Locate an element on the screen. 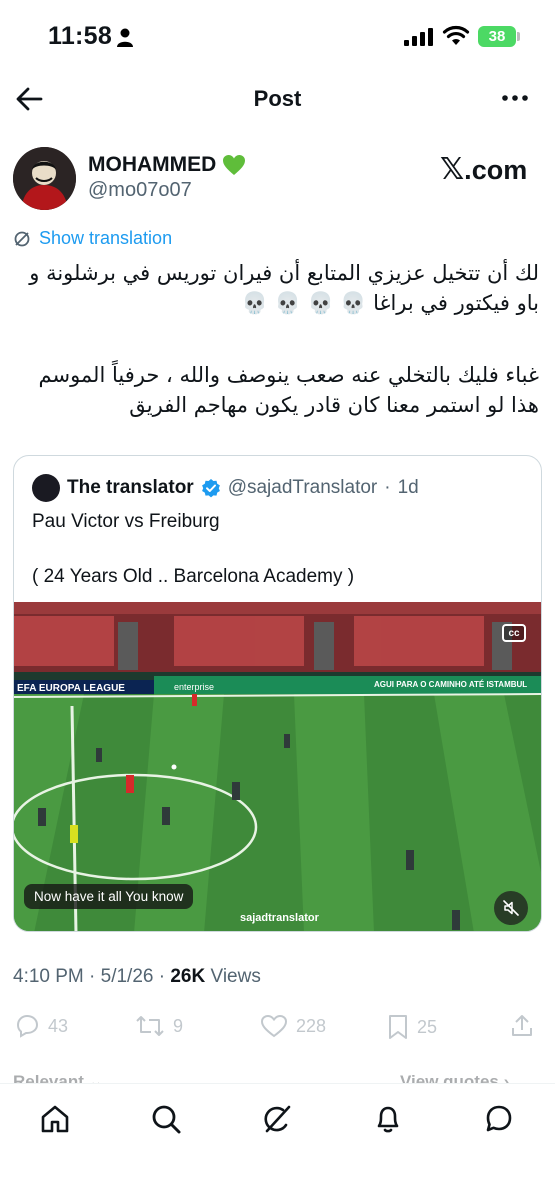 The width and height of the screenshot is (555, 1200). messages-icon is located at coordinates (499, 1118).